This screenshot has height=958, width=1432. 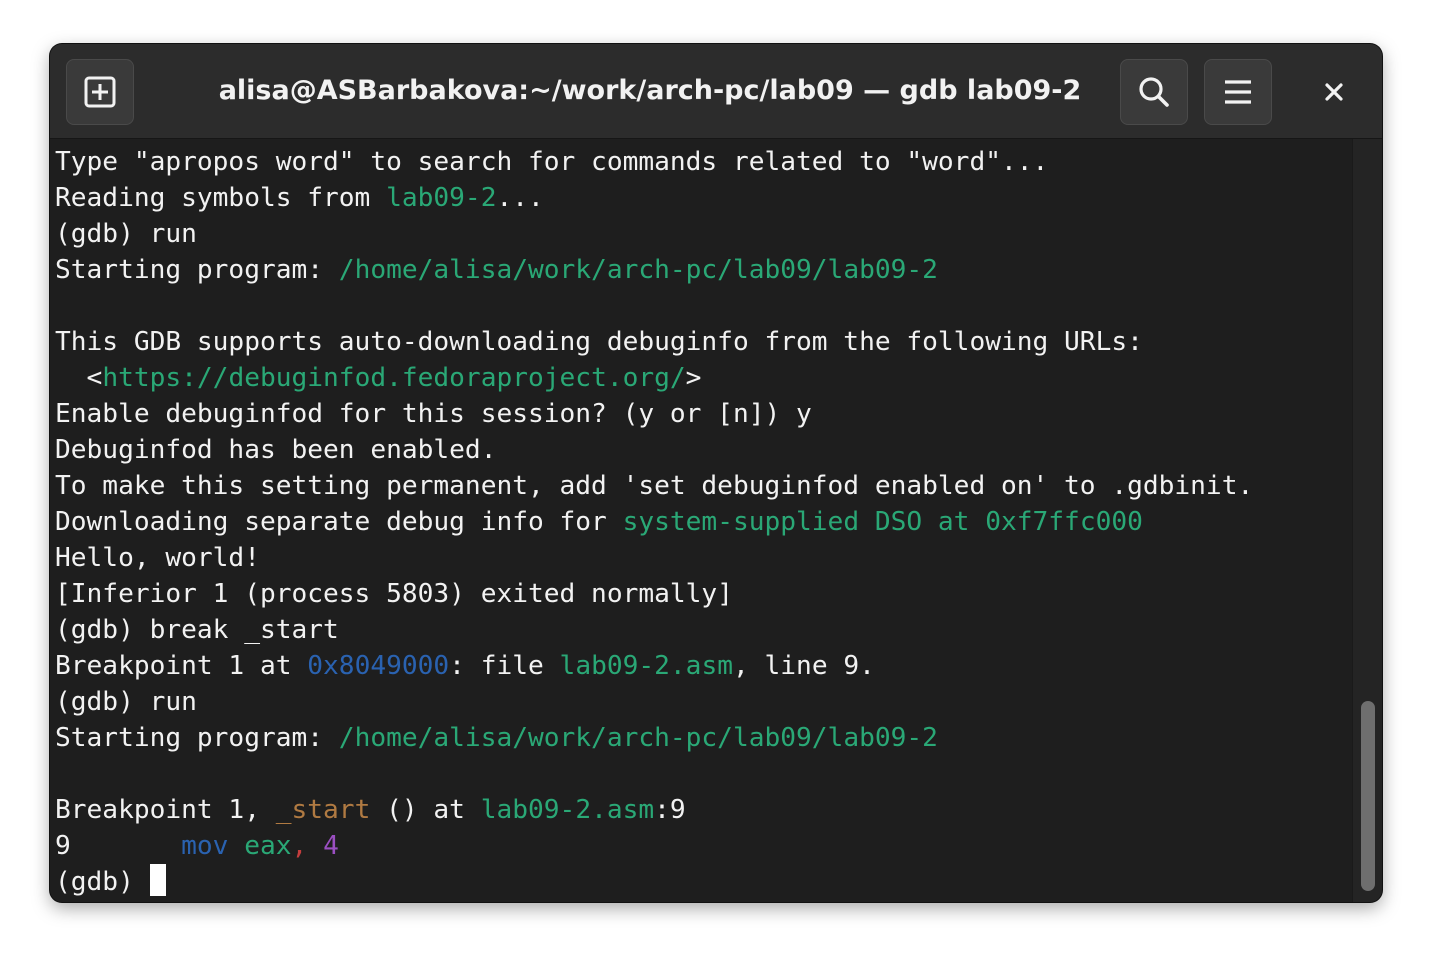 I want to click on hamburger-menu-icon, so click(x=1238, y=92).